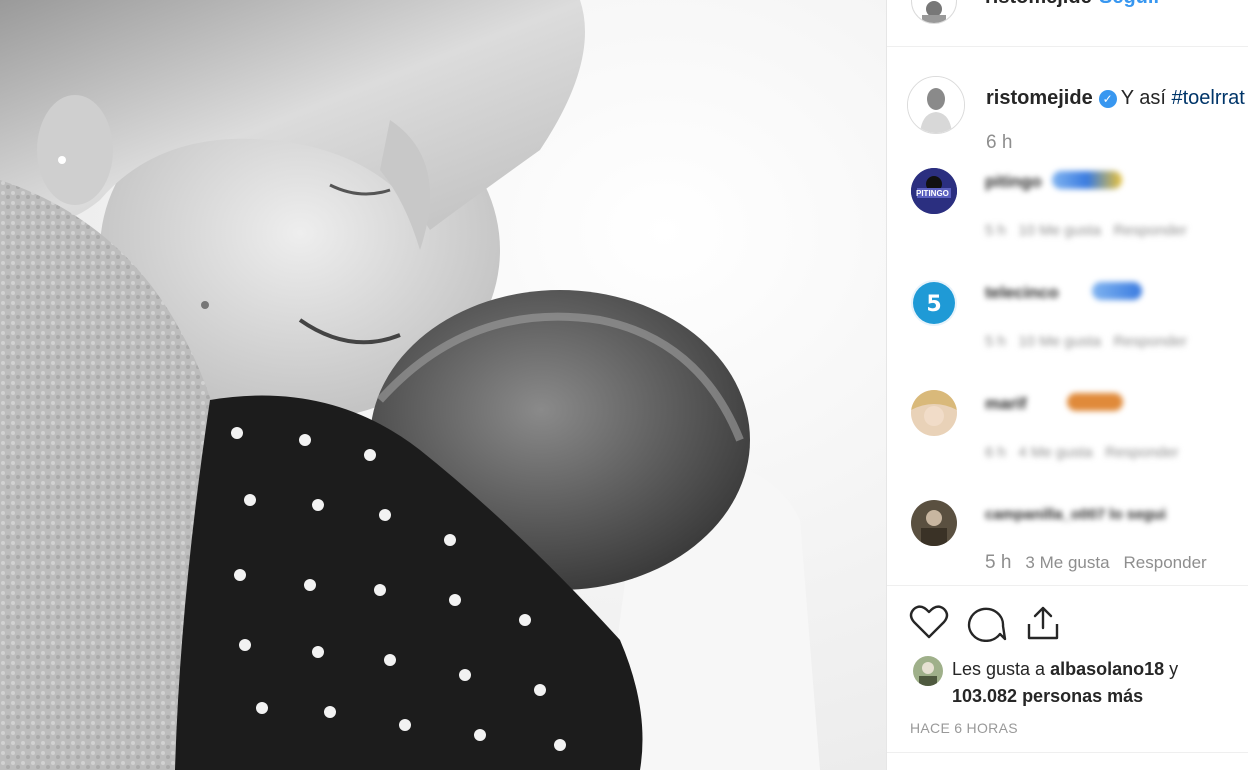 This screenshot has height=770, width=1248. I want to click on verified-badge-icon: ✓, so click(1107, 99).